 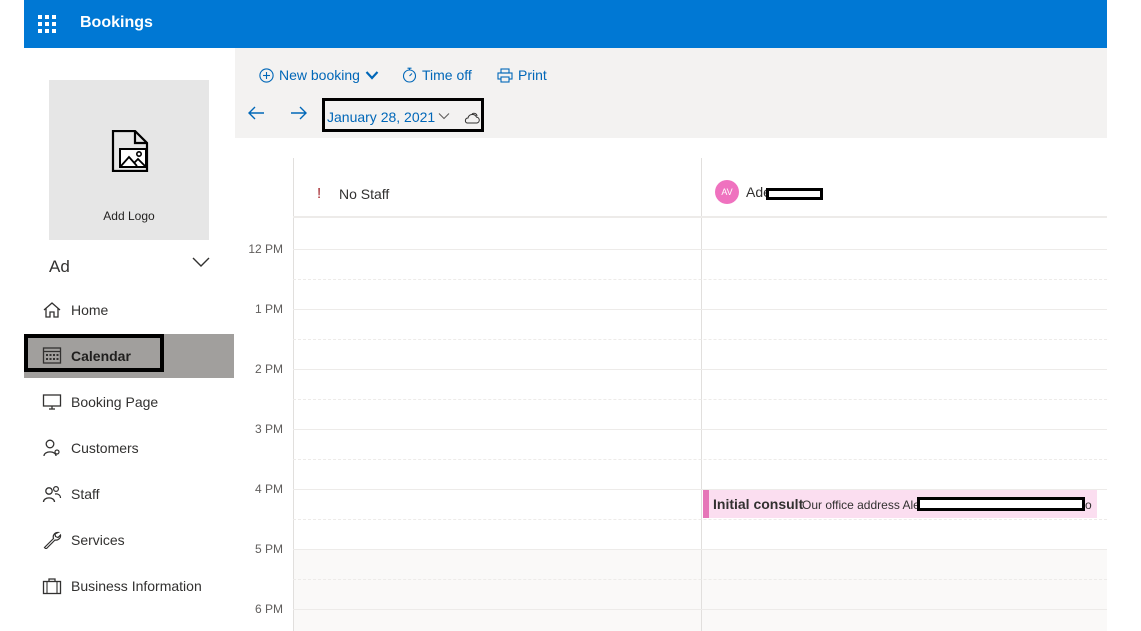 I want to click on date-picker: January 28, 2021, so click(x=403, y=115).